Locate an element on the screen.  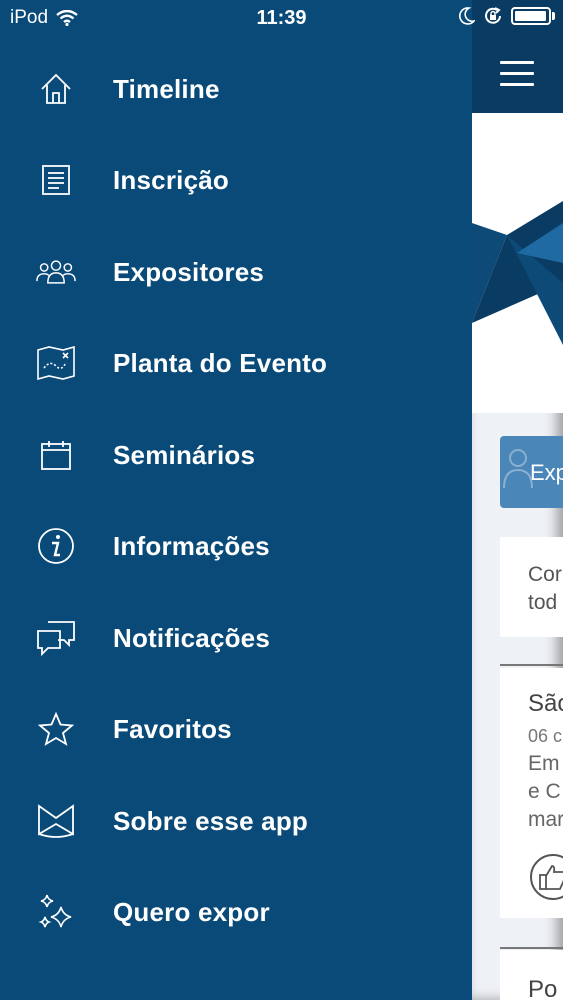
battery-icon is located at coordinates (533, 16).